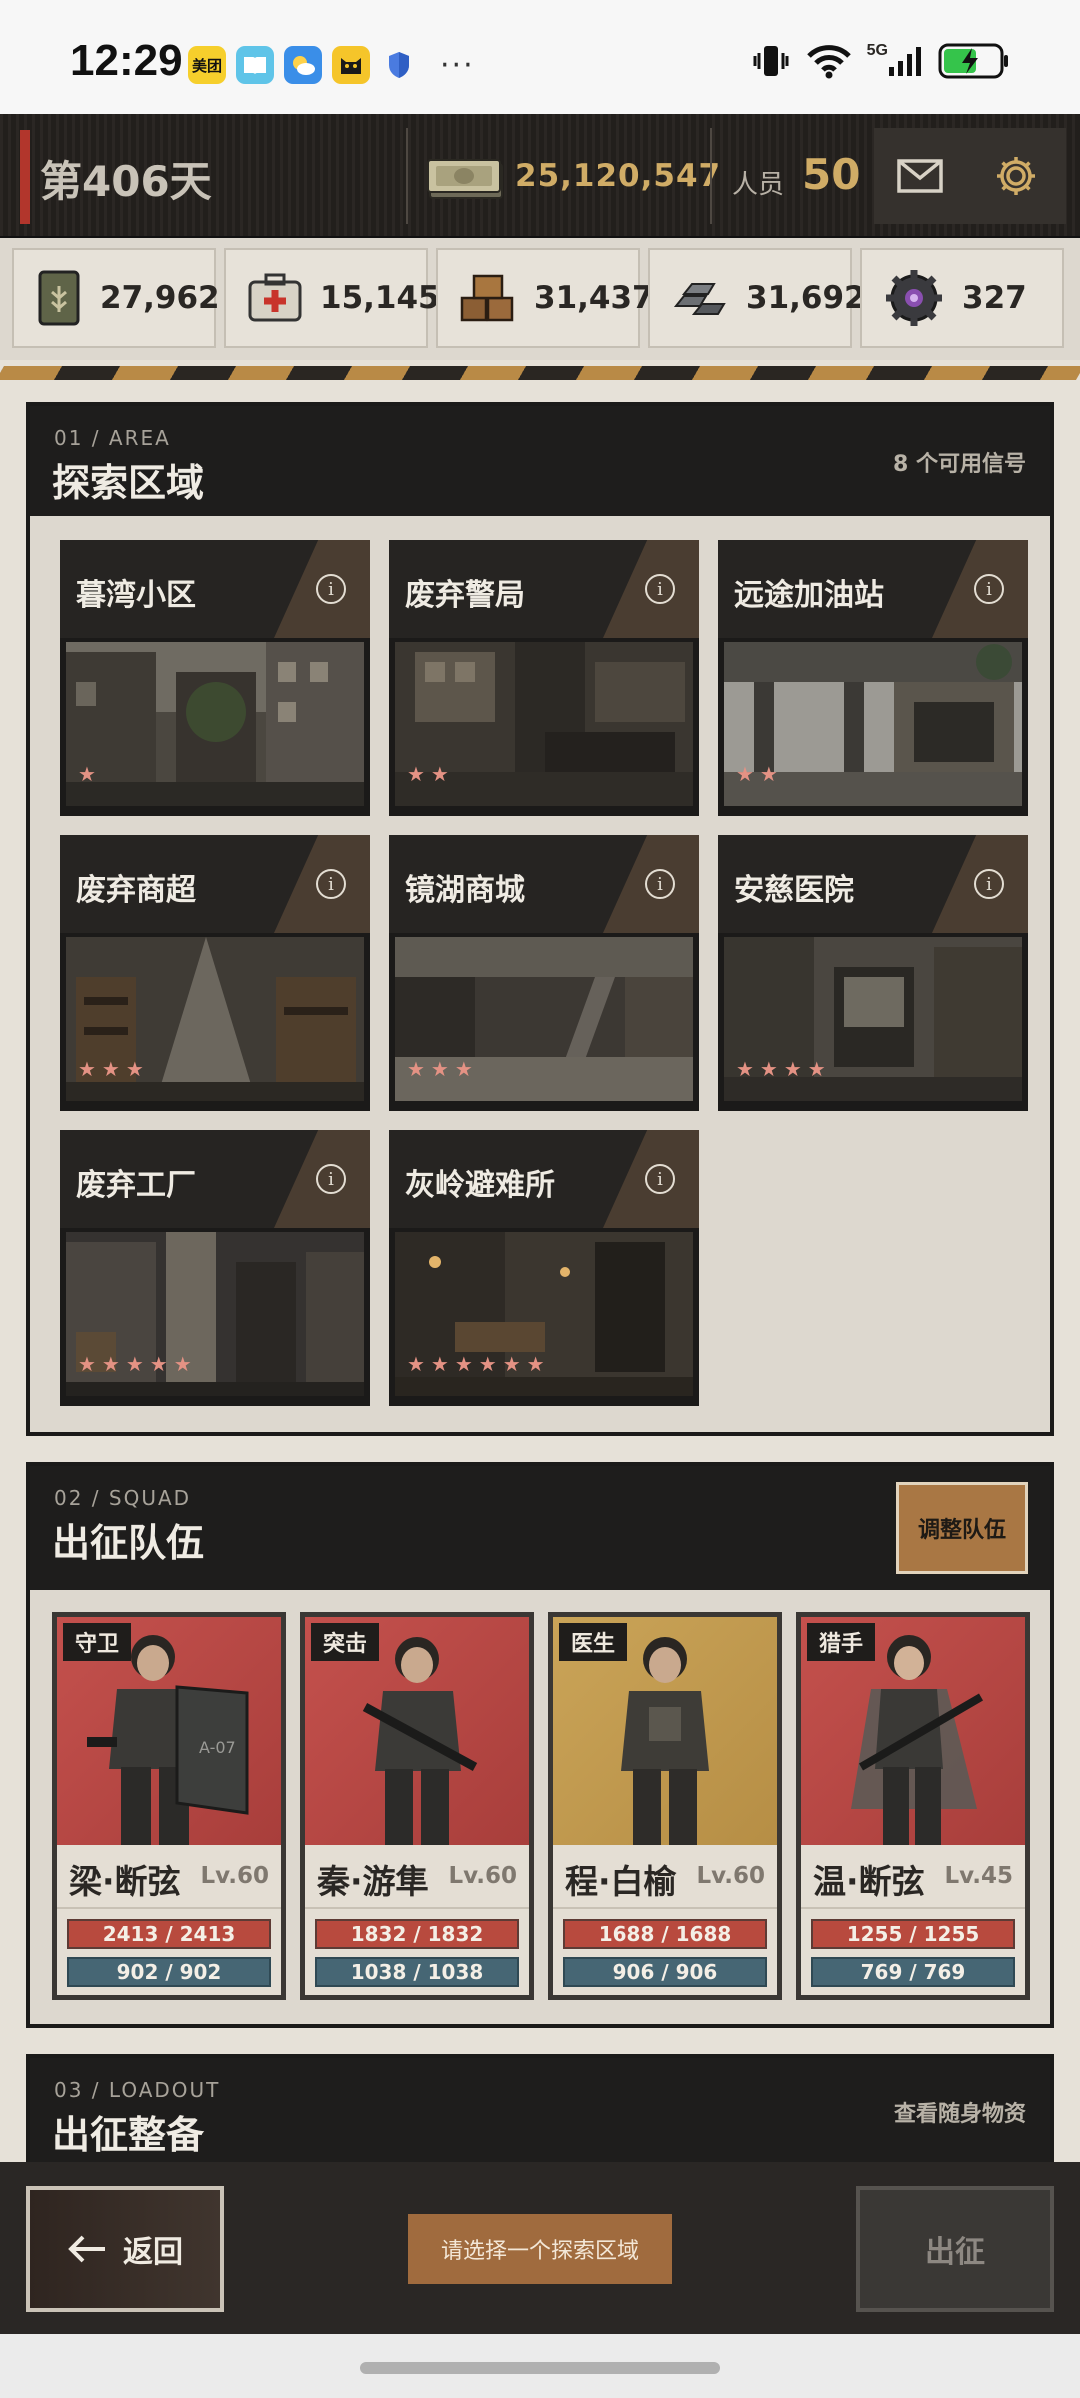 The width and height of the screenshot is (1080, 2398). I want to click on more-notifications: ···, so click(457, 65).